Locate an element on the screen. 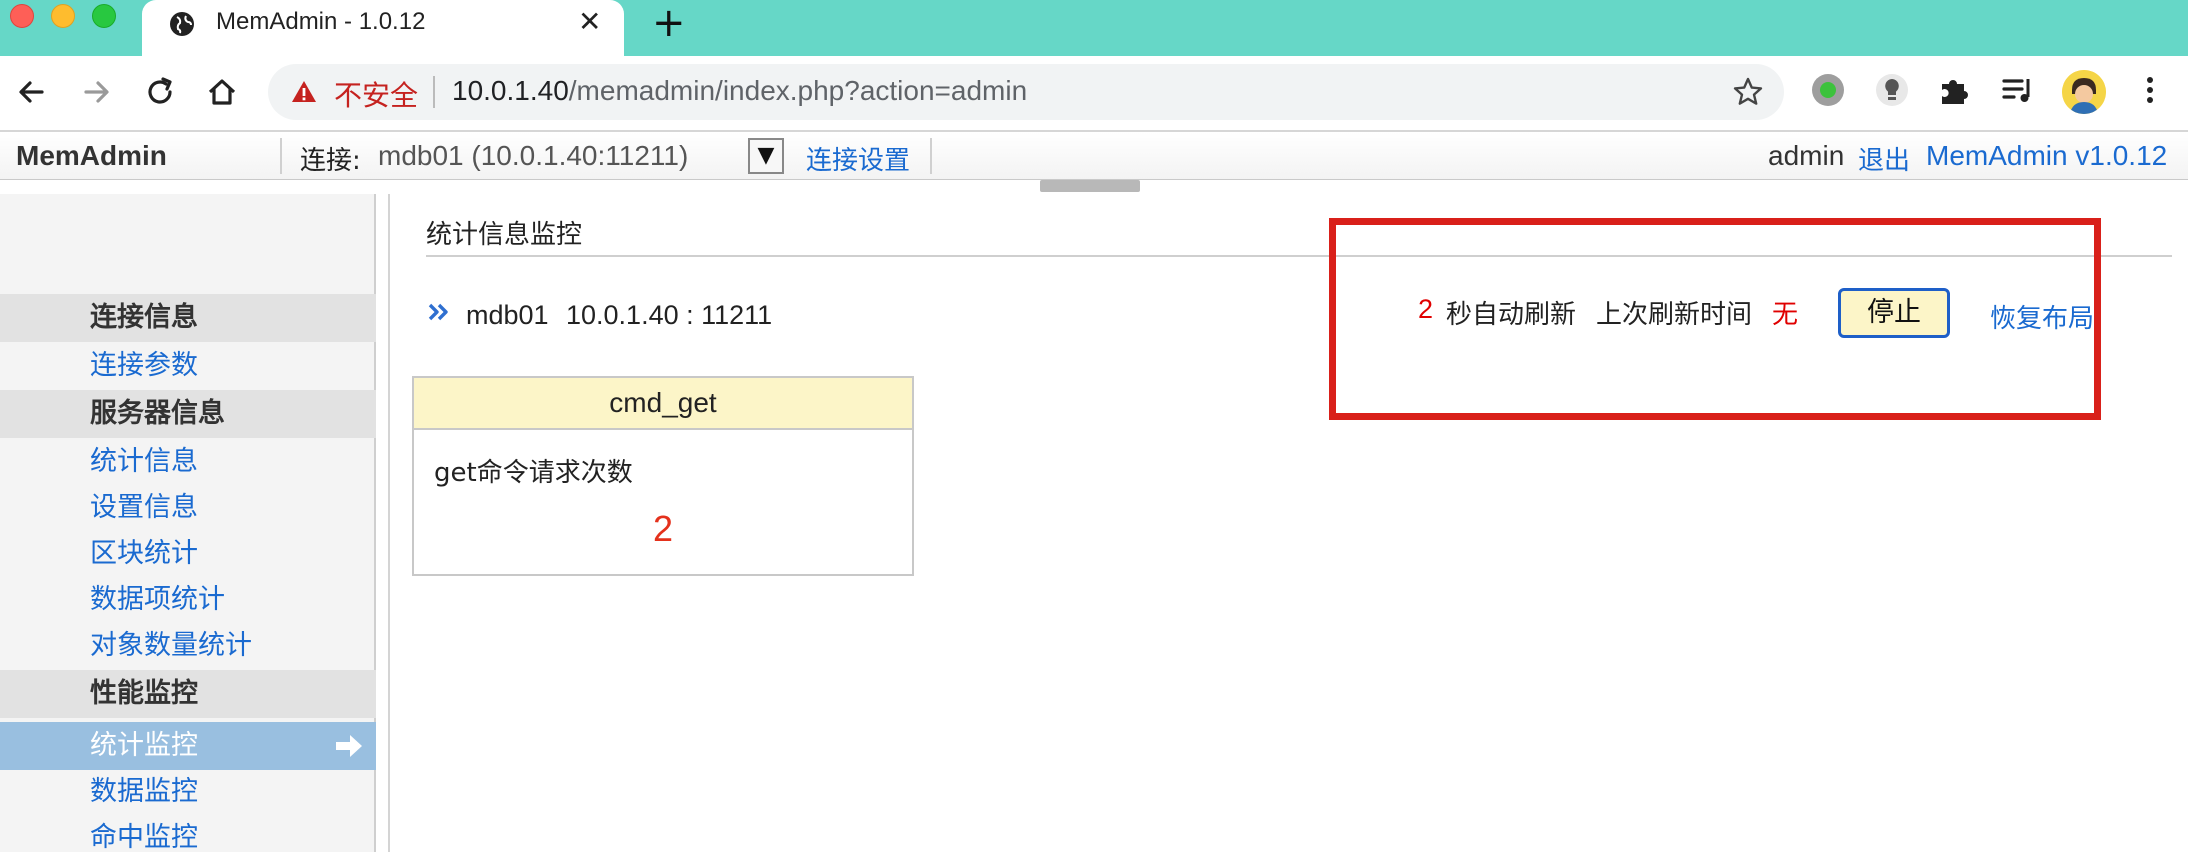 The height and width of the screenshot is (862, 2188). sidebar-item-object-count: 对象数量统计 is located at coordinates (188, 646).